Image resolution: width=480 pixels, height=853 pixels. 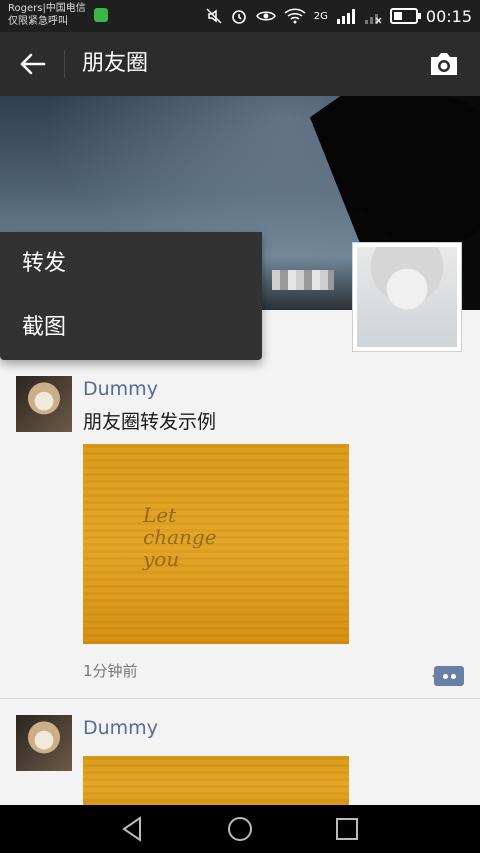 What do you see at coordinates (397, 16) in the screenshot?
I see `battery-level` at bounding box center [397, 16].